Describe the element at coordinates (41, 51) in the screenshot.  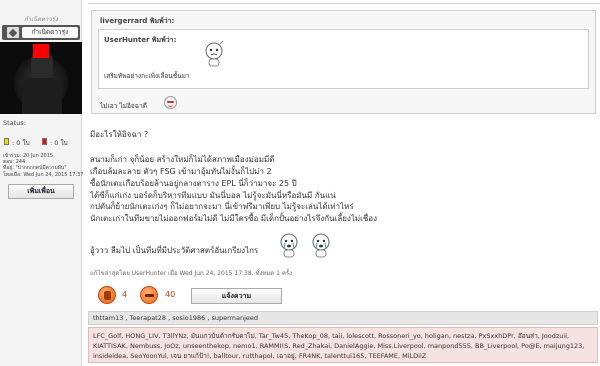
I see `avatar-redaction` at that location.